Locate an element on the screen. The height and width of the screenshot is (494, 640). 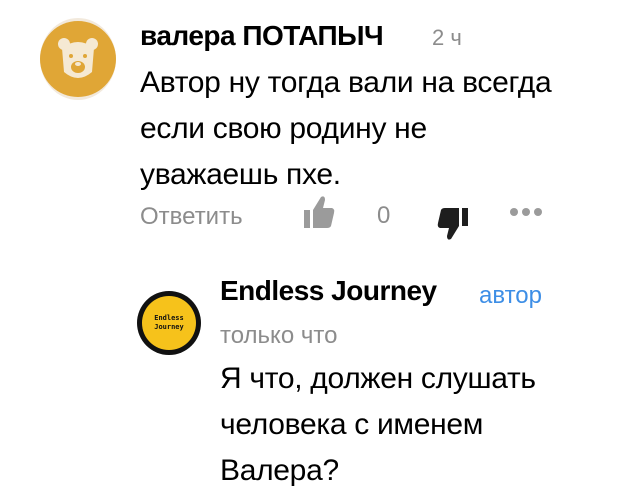
reply-avatar: Endless Journey is located at coordinates (169, 323).